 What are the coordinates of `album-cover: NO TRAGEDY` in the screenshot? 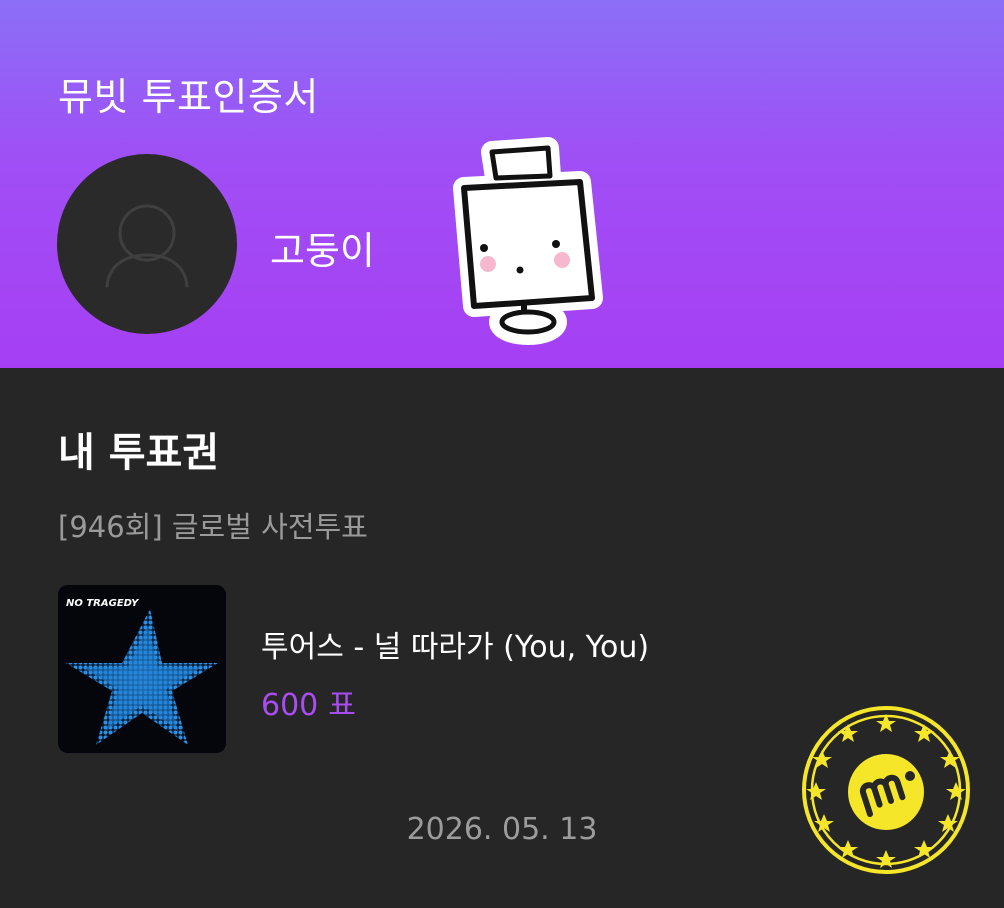 It's located at (142, 669).